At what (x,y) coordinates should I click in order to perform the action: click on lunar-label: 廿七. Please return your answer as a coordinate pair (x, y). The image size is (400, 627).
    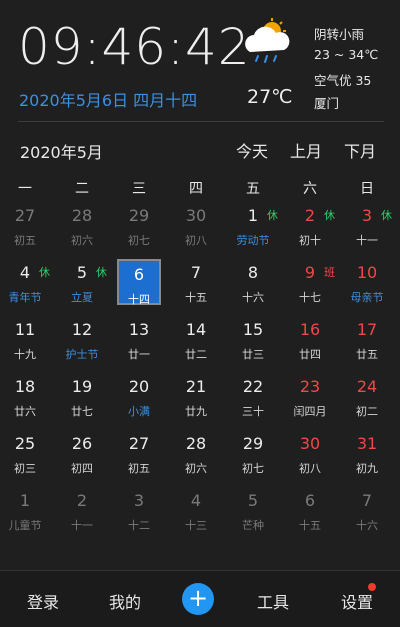
    Looking at the image, I should click on (82, 411).